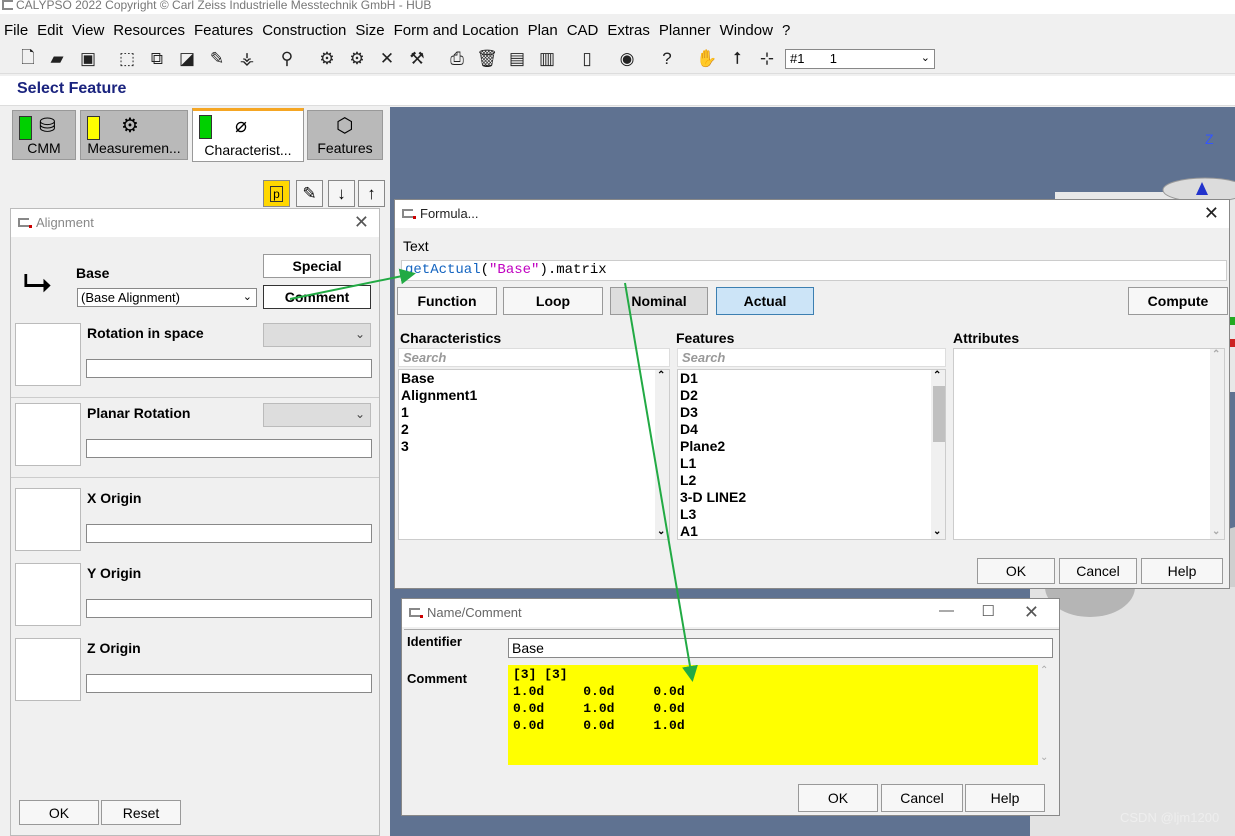  Describe the element at coordinates (187, 59) in the screenshot. I see `paste-icon: ◪` at that location.